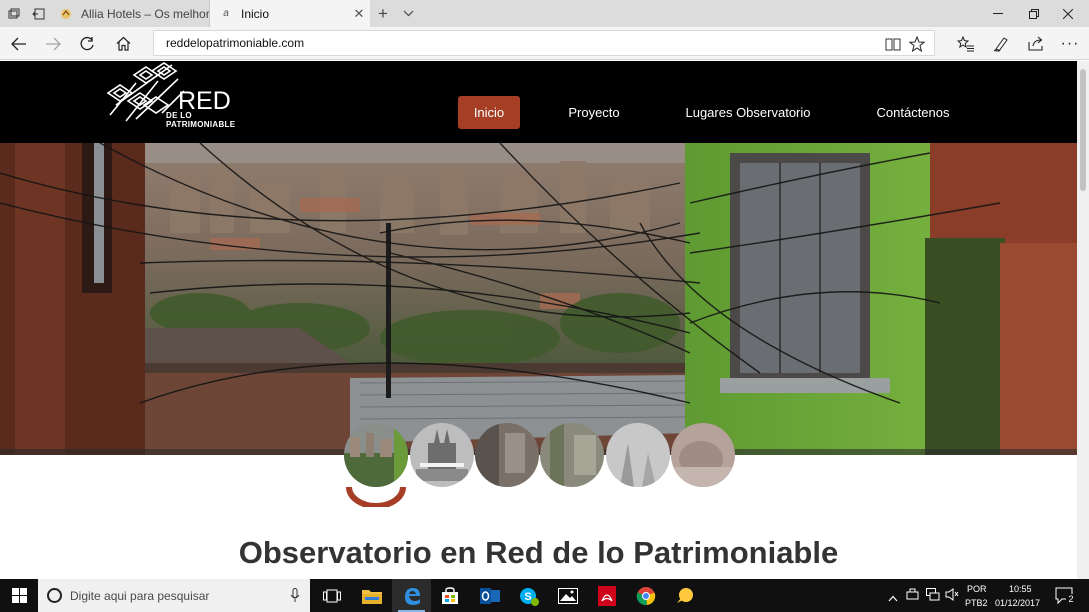 The height and width of the screenshot is (612, 1089). I want to click on address-bar: reddelopatrimoniable.com, so click(544, 43).